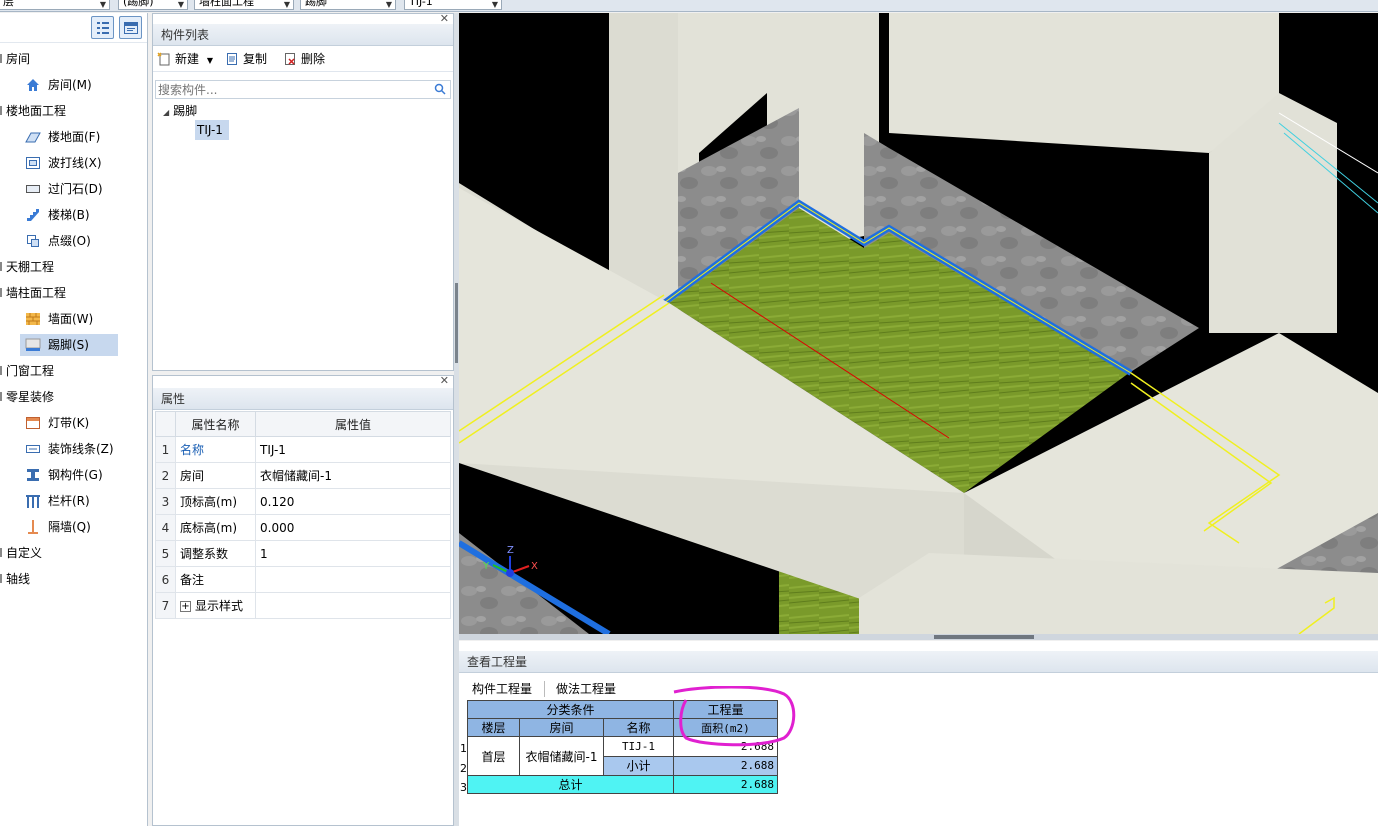 This screenshot has width=1378, height=826. I want to click on nav-item-railing: 栏杆(R), so click(69, 501).